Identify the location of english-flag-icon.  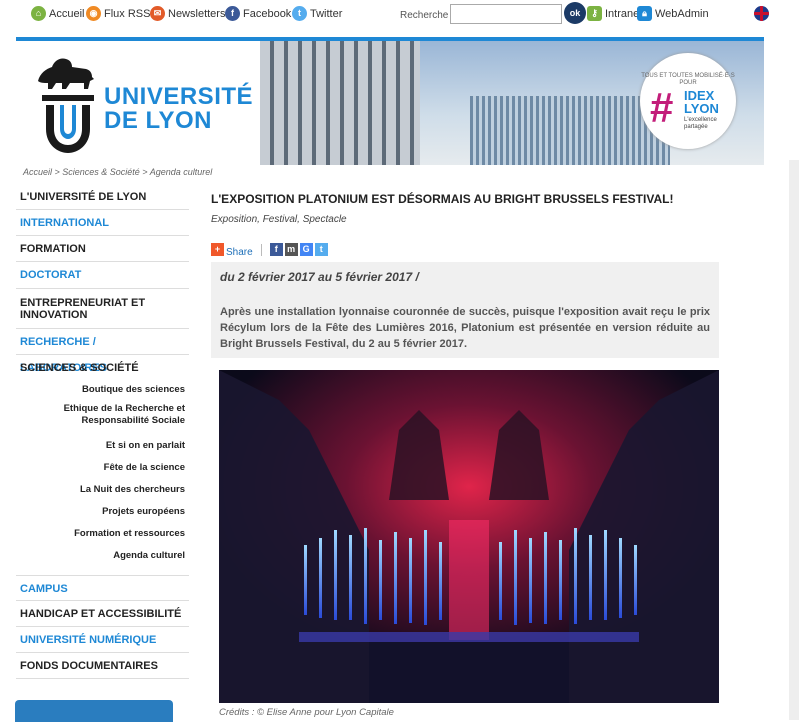
(761, 13).